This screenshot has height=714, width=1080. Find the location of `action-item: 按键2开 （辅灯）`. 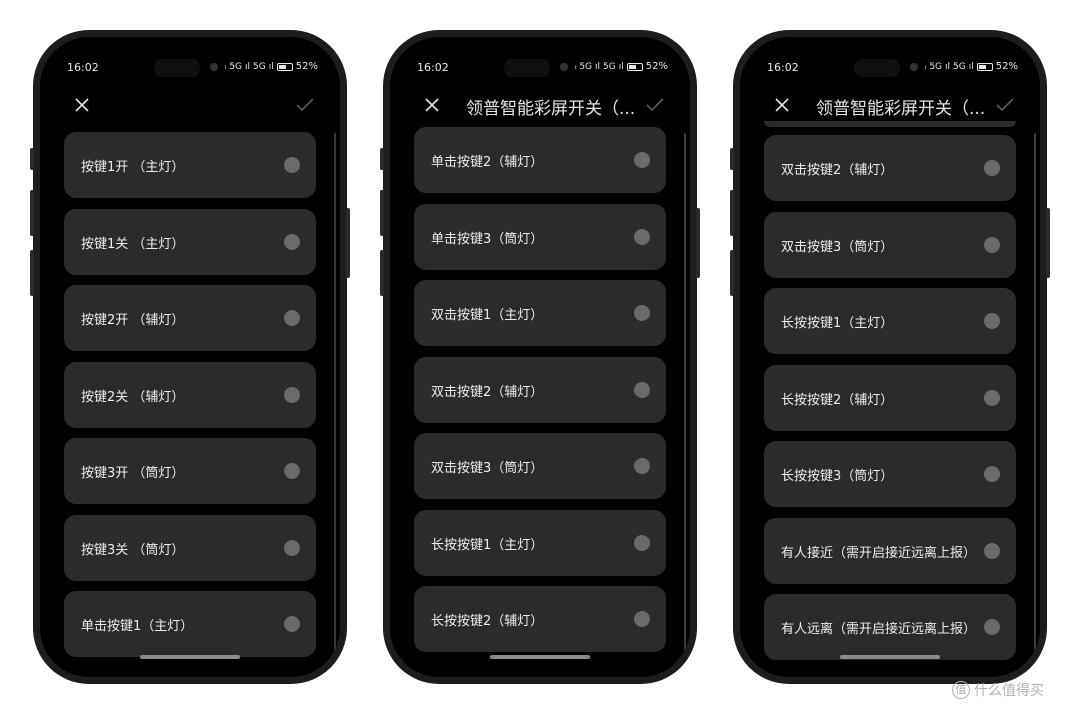

action-item: 按键2开 （辅灯） is located at coordinates (190, 318).